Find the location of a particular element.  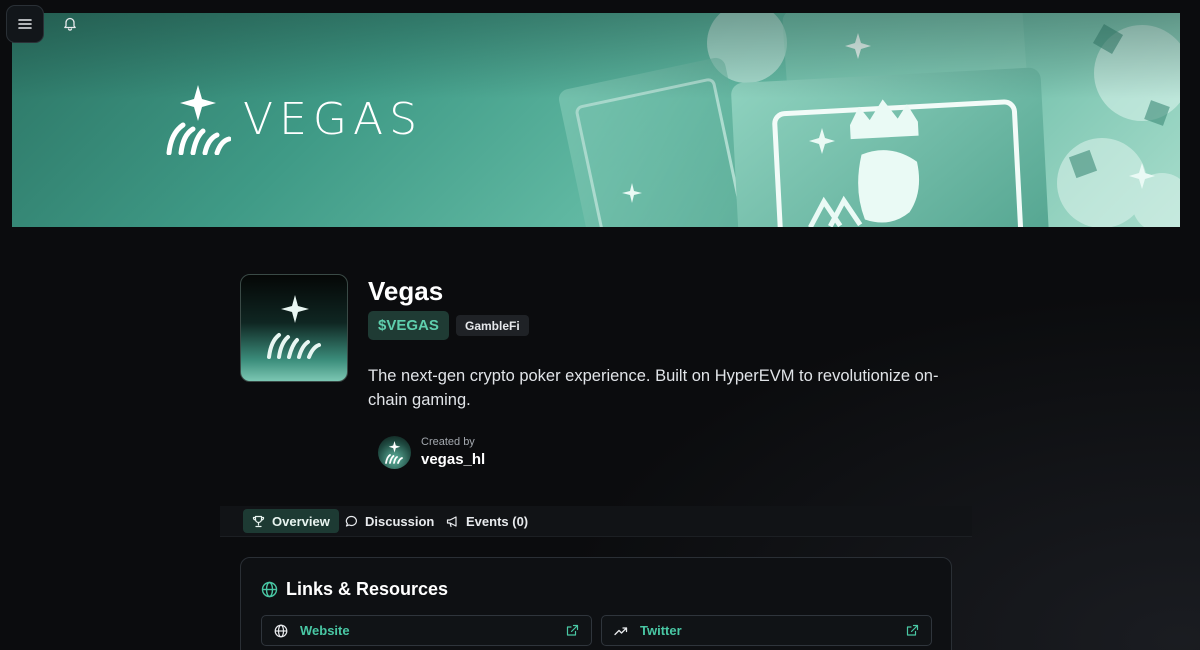

trophy-icon is located at coordinates (258, 521).